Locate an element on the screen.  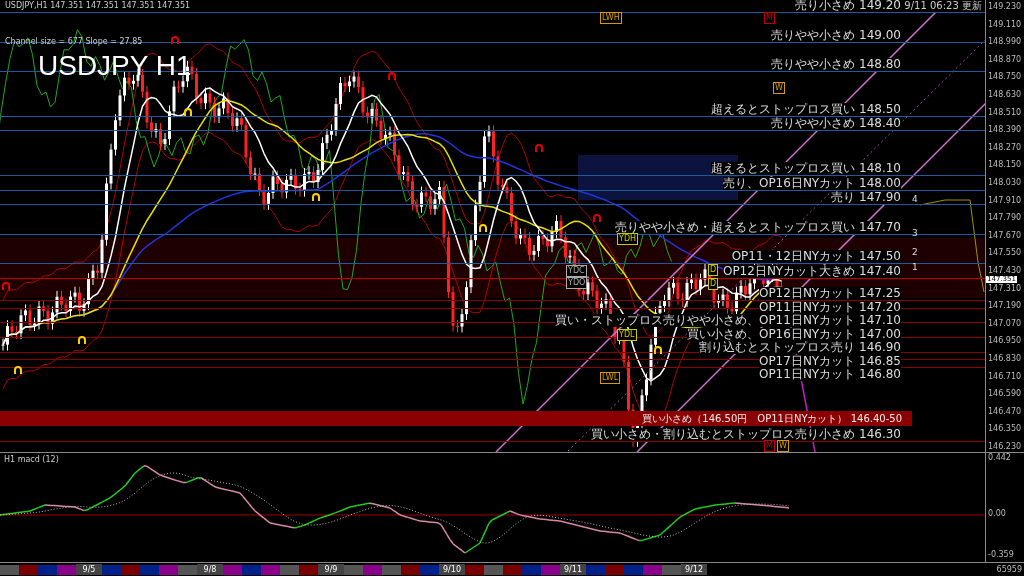
price-tick: 147.670 is located at coordinates (1005, 235).